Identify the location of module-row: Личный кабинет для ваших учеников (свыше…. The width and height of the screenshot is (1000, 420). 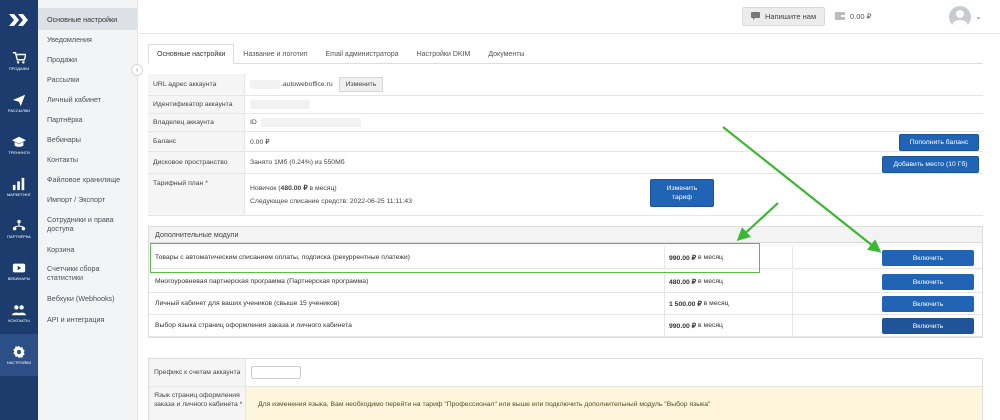
(565, 304).